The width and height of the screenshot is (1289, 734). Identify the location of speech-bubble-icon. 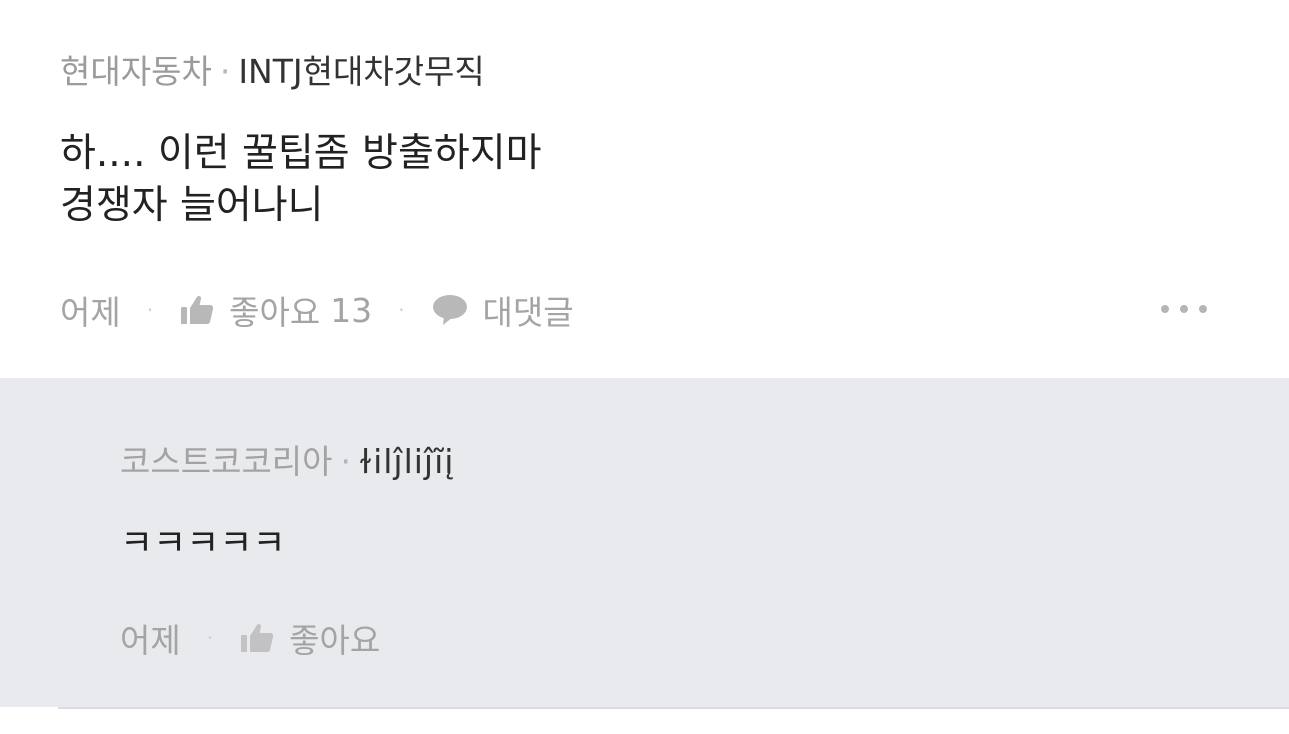
(450, 310).